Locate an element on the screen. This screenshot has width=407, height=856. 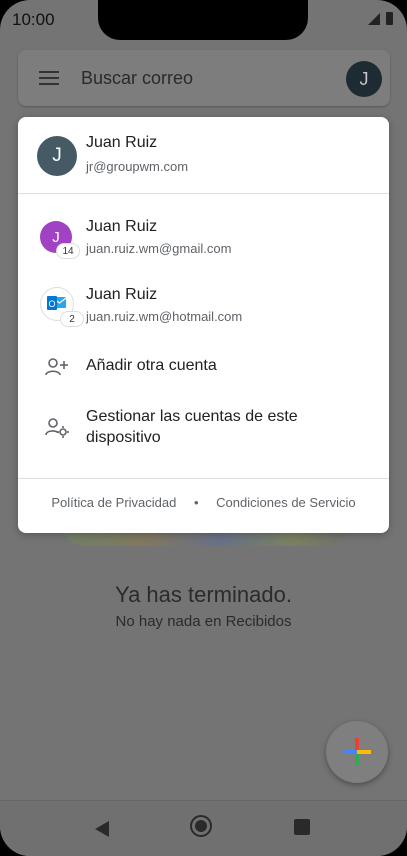
recents-icon is located at coordinates (302, 827).